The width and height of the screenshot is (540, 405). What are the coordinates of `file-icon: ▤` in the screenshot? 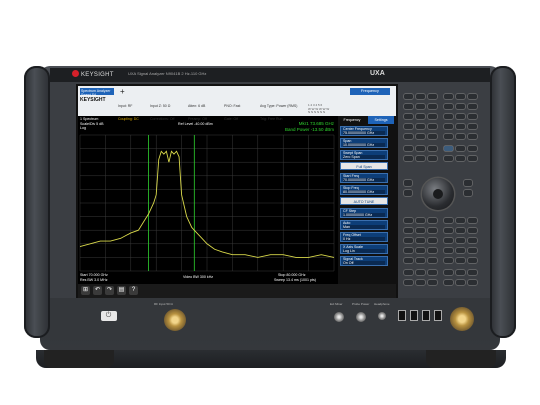 It's located at (121, 290).